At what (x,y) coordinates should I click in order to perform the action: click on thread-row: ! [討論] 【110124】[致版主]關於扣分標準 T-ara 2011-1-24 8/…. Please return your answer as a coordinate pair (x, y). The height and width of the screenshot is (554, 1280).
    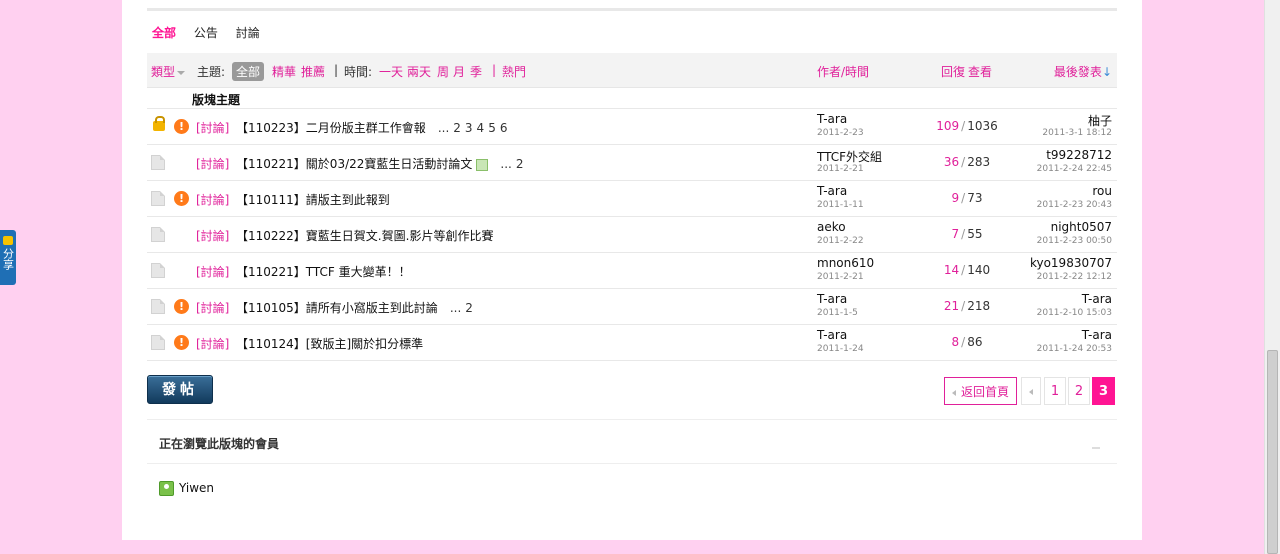
    Looking at the image, I should click on (632, 342).